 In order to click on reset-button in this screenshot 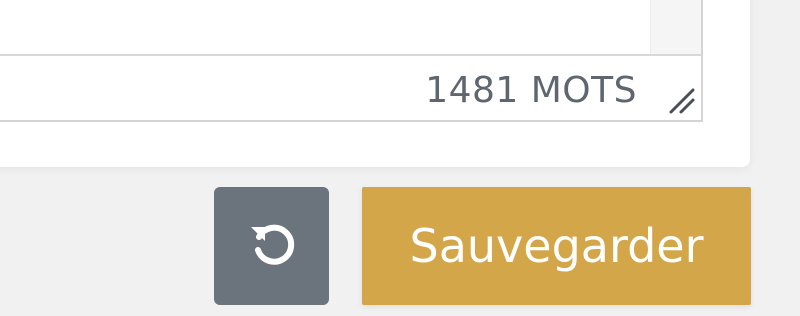, I will do `click(271, 246)`.